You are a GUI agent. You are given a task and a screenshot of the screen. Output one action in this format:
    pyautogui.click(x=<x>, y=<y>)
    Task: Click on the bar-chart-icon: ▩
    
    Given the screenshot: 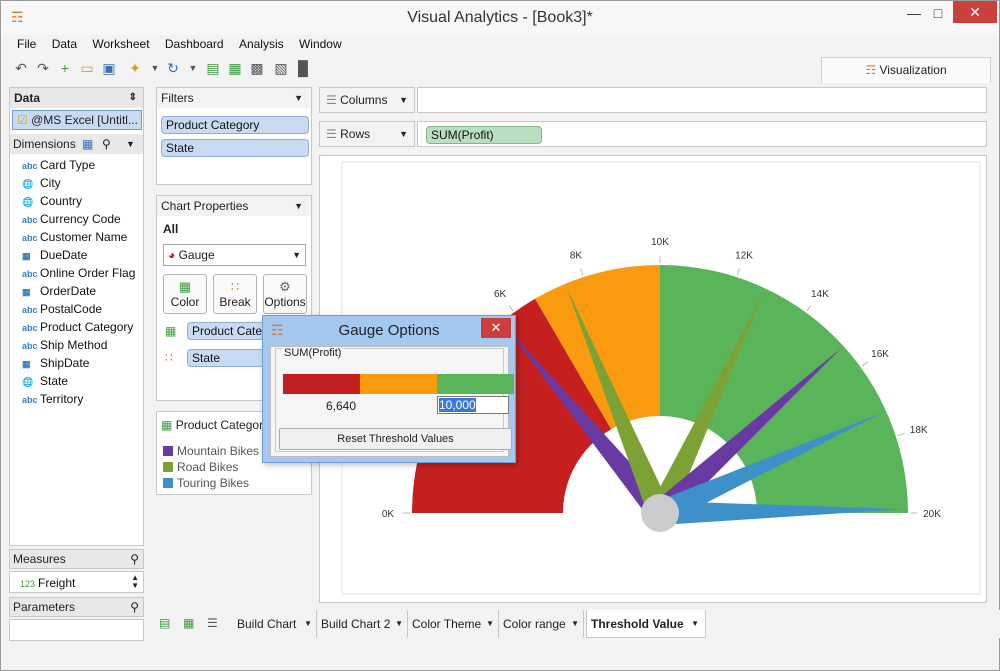 What is the action you would take?
    pyautogui.click(x=257, y=68)
    